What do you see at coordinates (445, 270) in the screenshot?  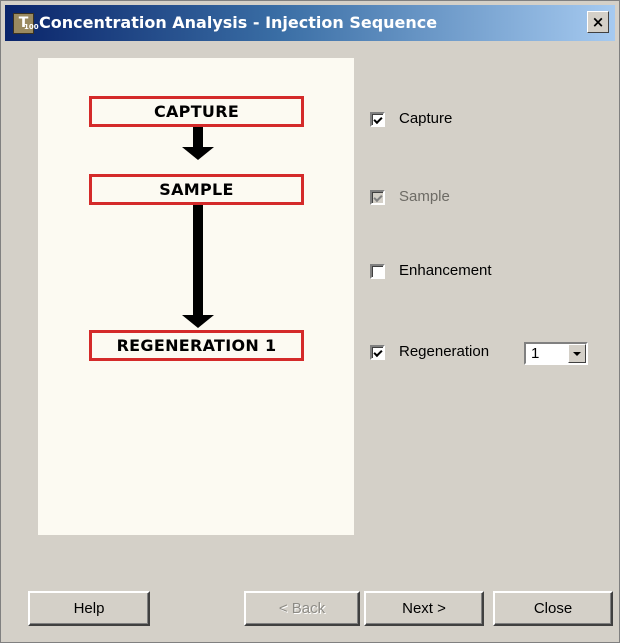 I see `enhancement-label: Enhancement` at bounding box center [445, 270].